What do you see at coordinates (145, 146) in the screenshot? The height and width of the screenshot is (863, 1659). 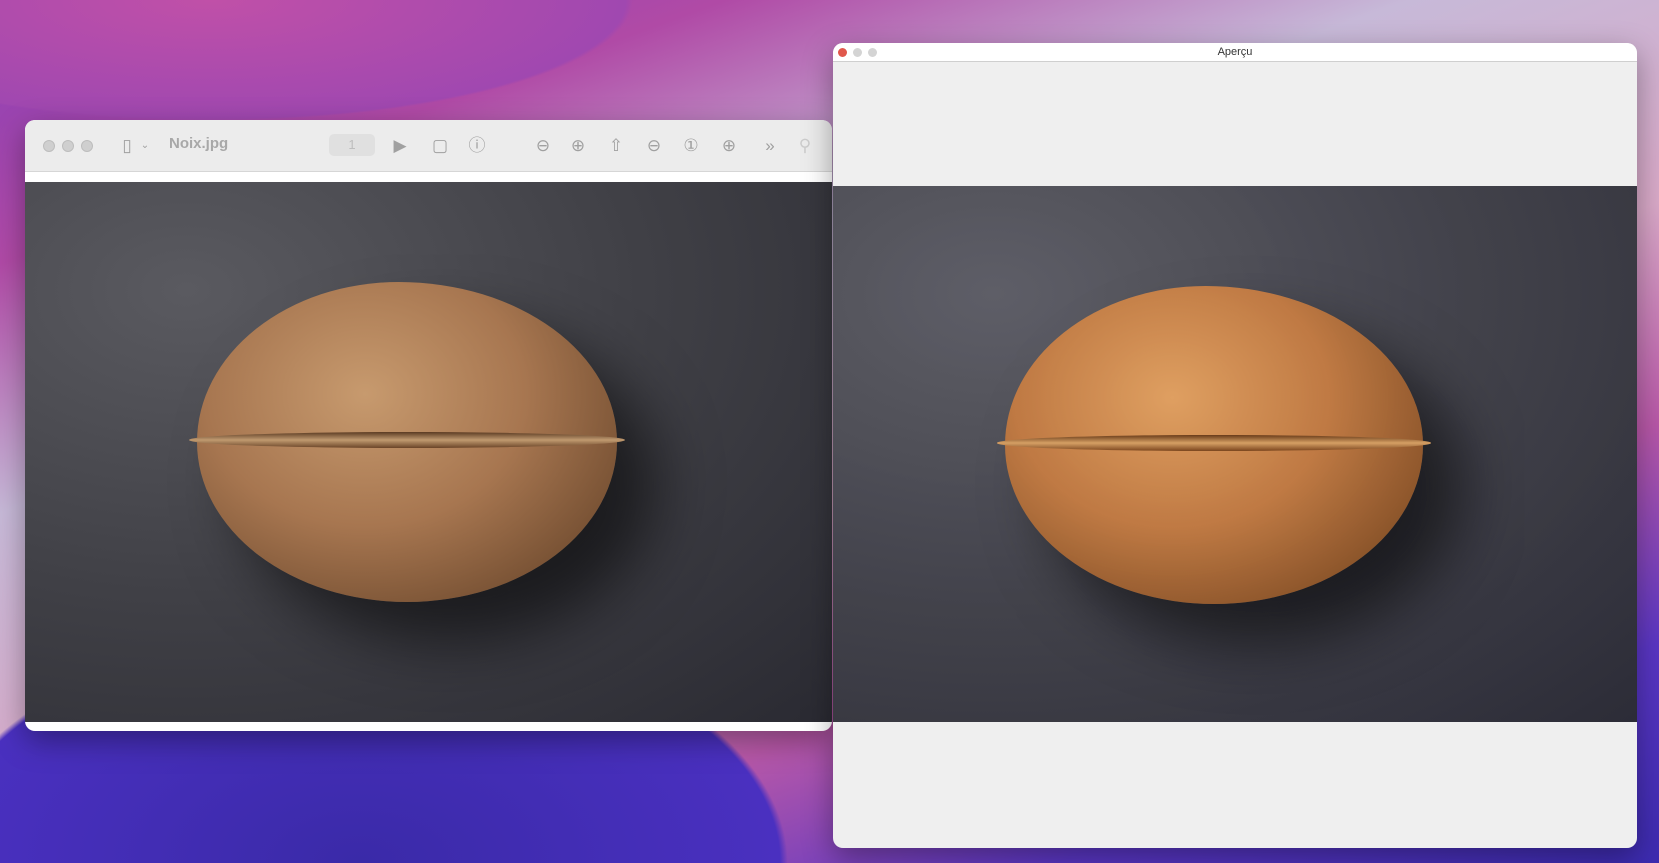 I see `chevron-down-icon: ⌄` at bounding box center [145, 146].